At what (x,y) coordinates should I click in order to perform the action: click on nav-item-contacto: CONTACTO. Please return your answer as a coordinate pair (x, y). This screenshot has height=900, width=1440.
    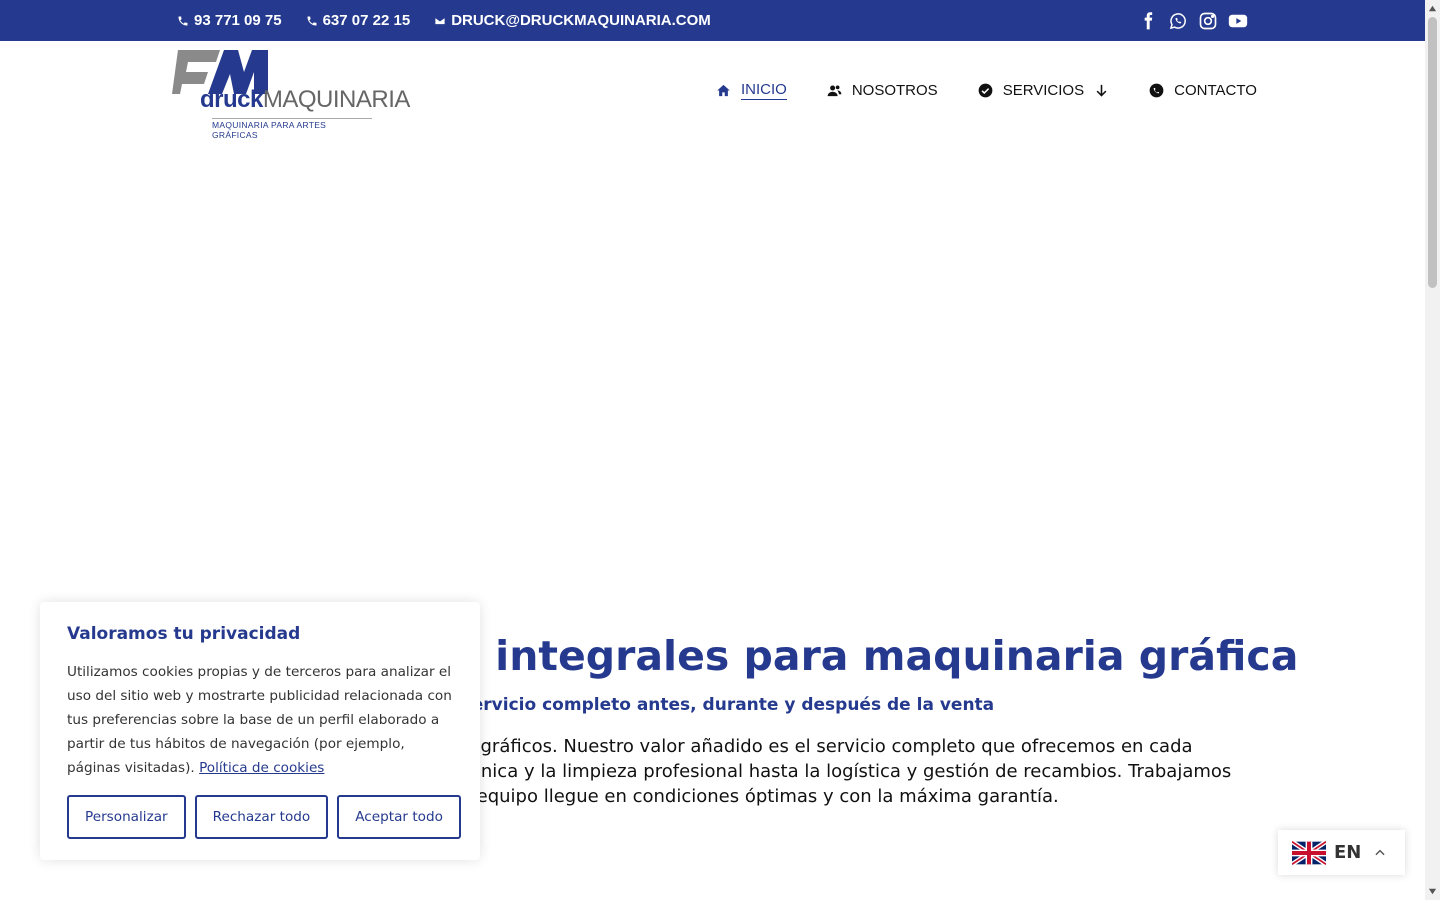
    Looking at the image, I should click on (1203, 90).